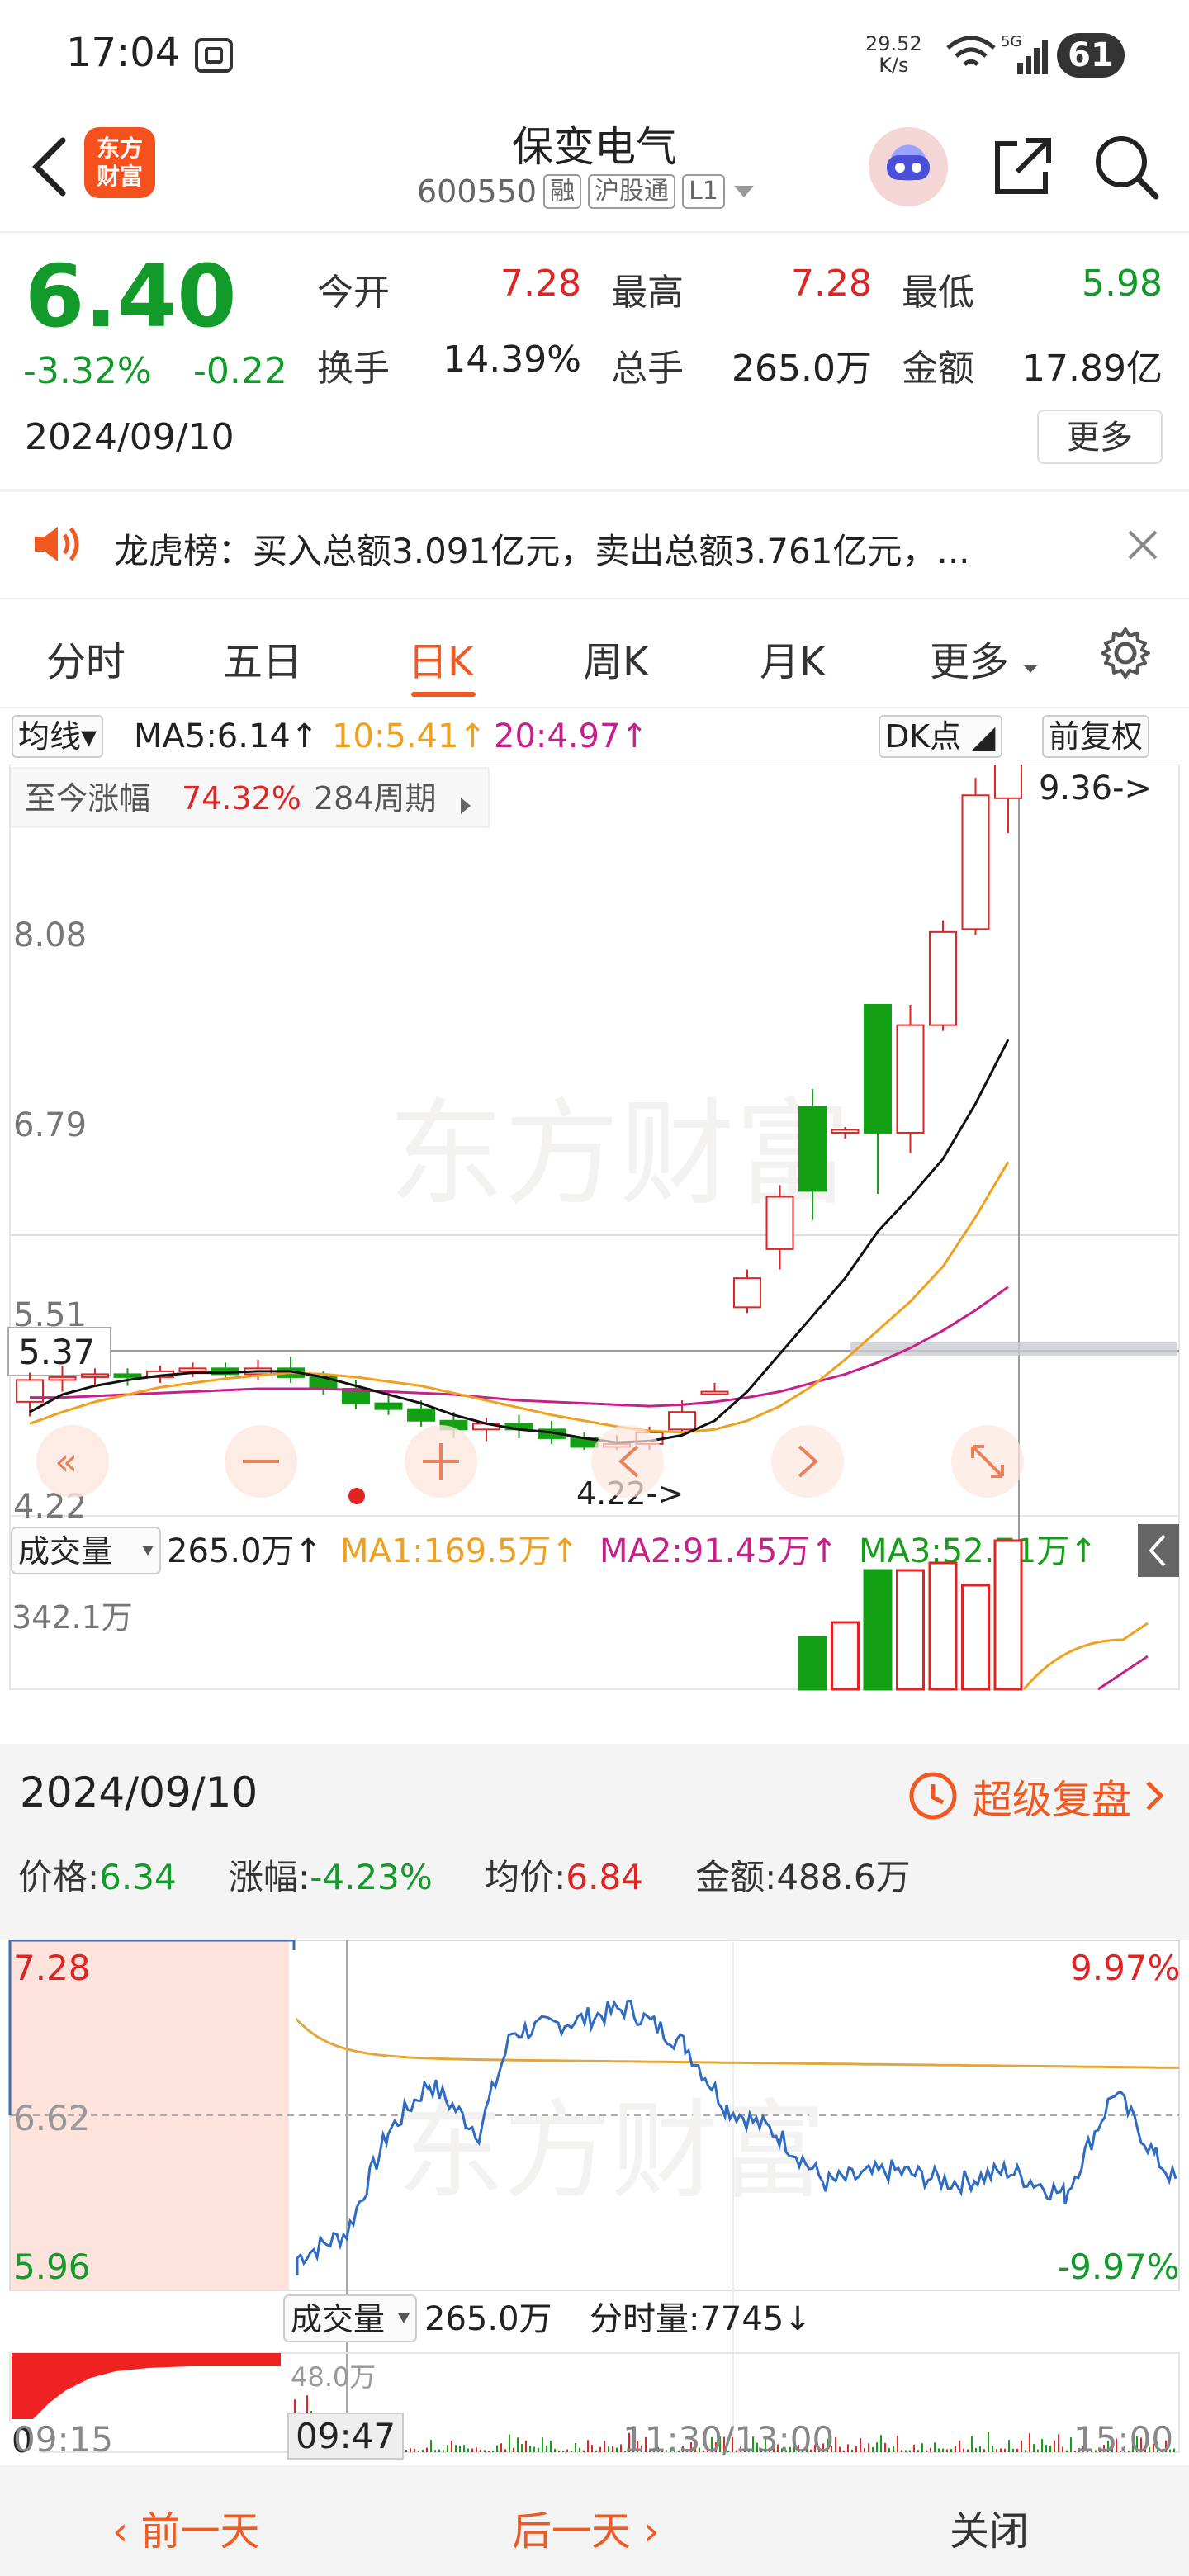 Image resolution: width=1189 pixels, height=2576 pixels. Describe the element at coordinates (52, 1968) in the screenshot. I see `top-price-label: 7.28` at that location.